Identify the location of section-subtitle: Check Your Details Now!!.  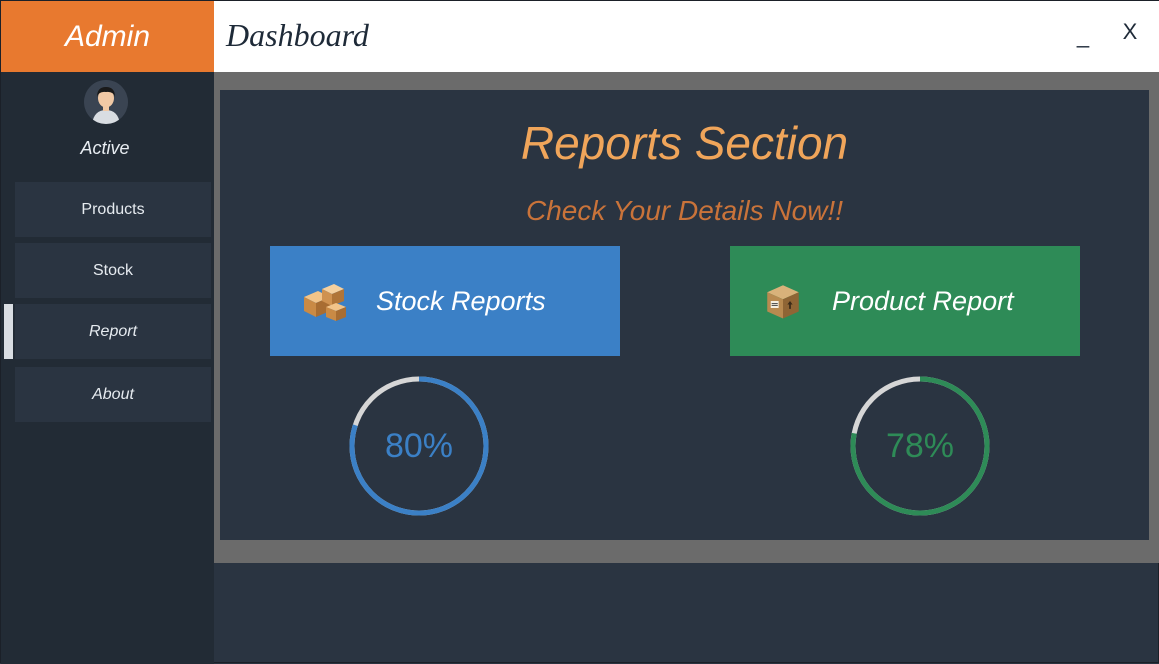
(684, 210).